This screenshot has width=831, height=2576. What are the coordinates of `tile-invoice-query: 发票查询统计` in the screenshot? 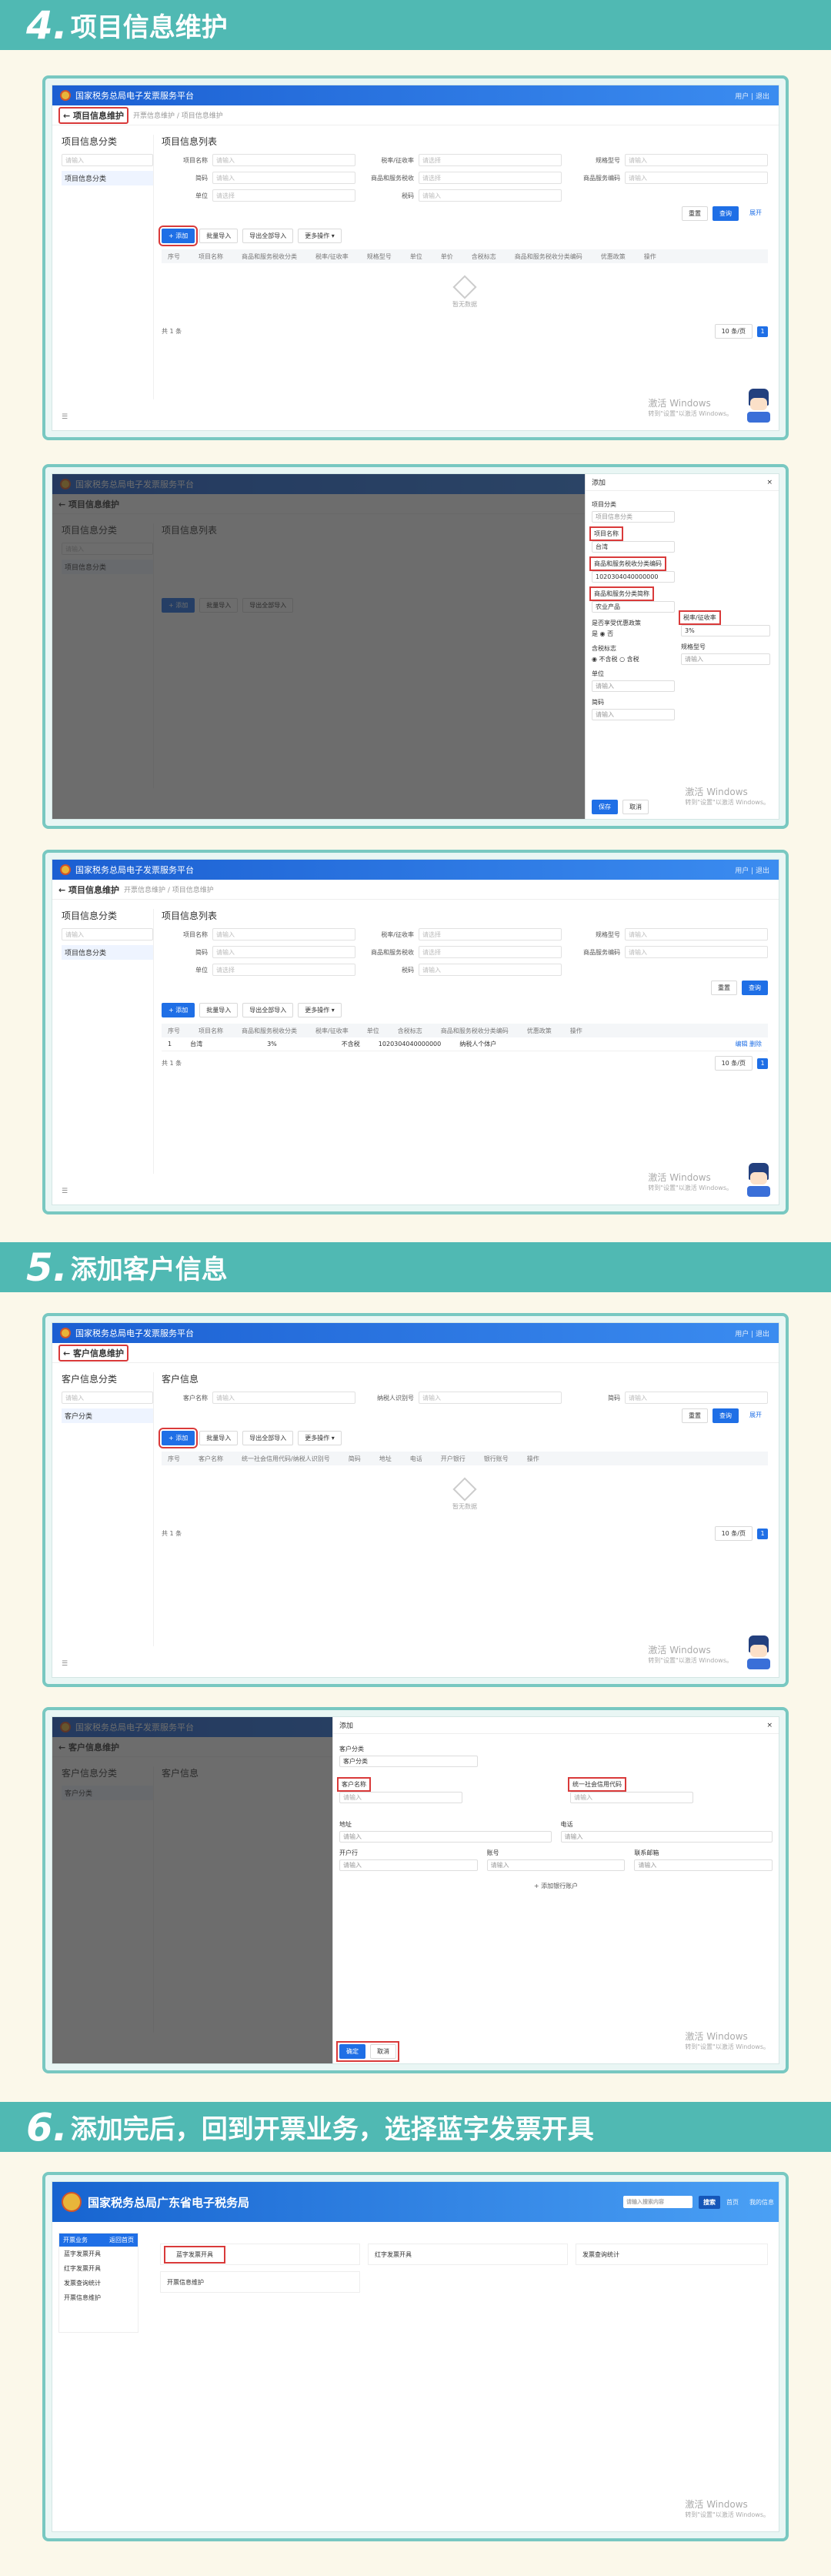 It's located at (672, 2254).